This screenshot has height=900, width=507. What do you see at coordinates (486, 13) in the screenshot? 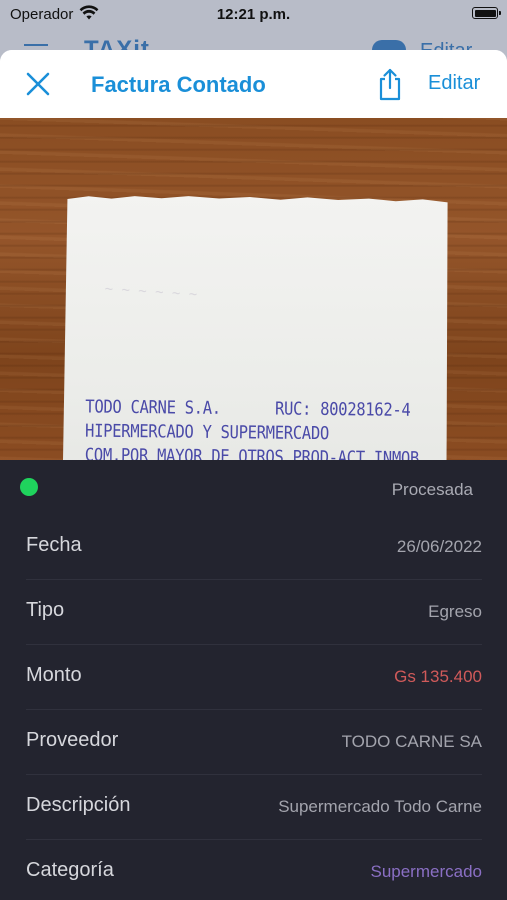
I see `battery-icon` at bounding box center [486, 13].